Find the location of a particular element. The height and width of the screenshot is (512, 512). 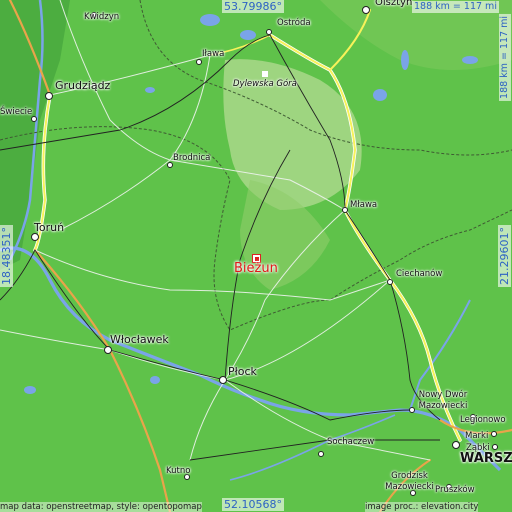

scale-vertical: 188 km = 117 mi is located at coordinates (505, 57).